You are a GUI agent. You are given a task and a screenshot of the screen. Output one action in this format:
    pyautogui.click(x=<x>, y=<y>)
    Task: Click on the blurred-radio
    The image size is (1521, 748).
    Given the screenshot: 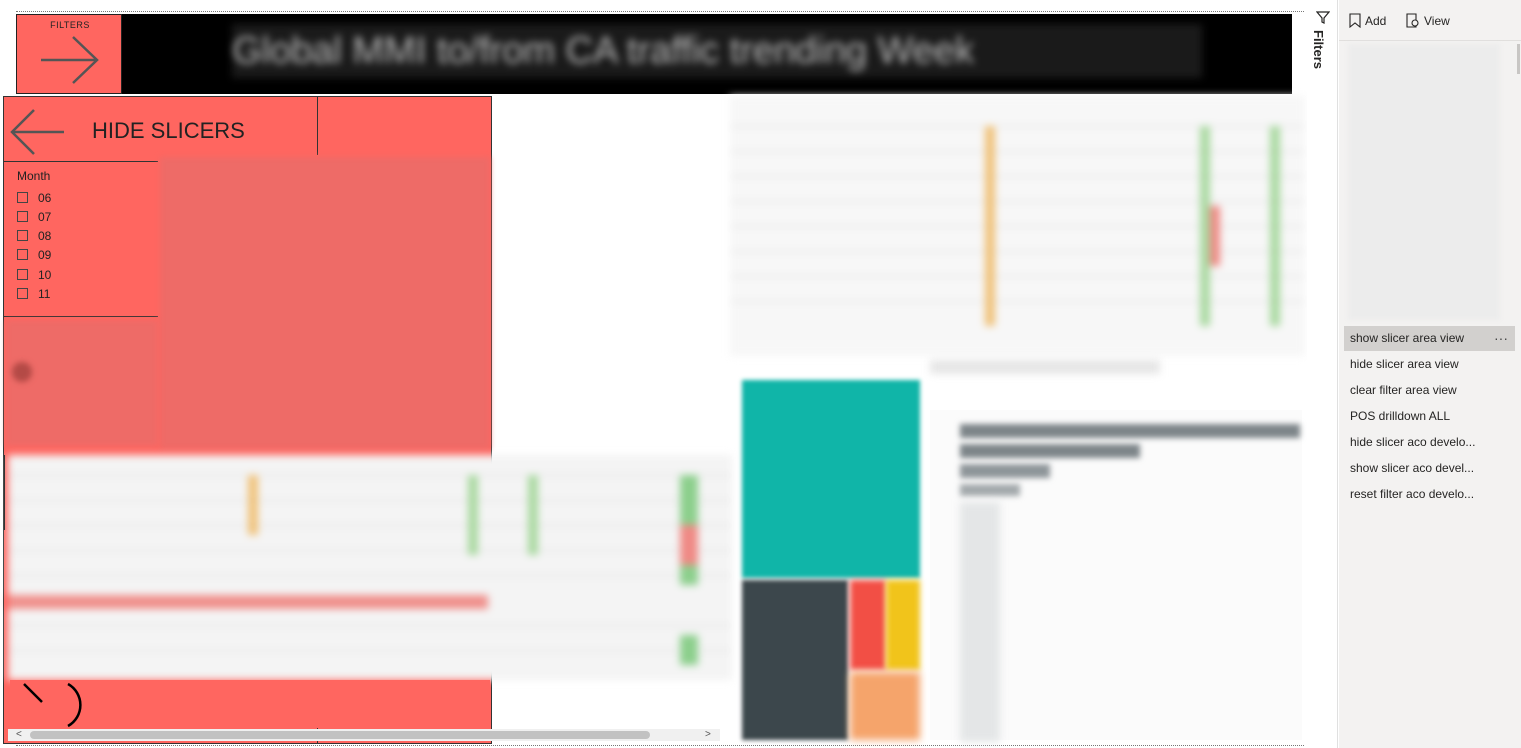 What is the action you would take?
    pyautogui.click(x=22, y=372)
    